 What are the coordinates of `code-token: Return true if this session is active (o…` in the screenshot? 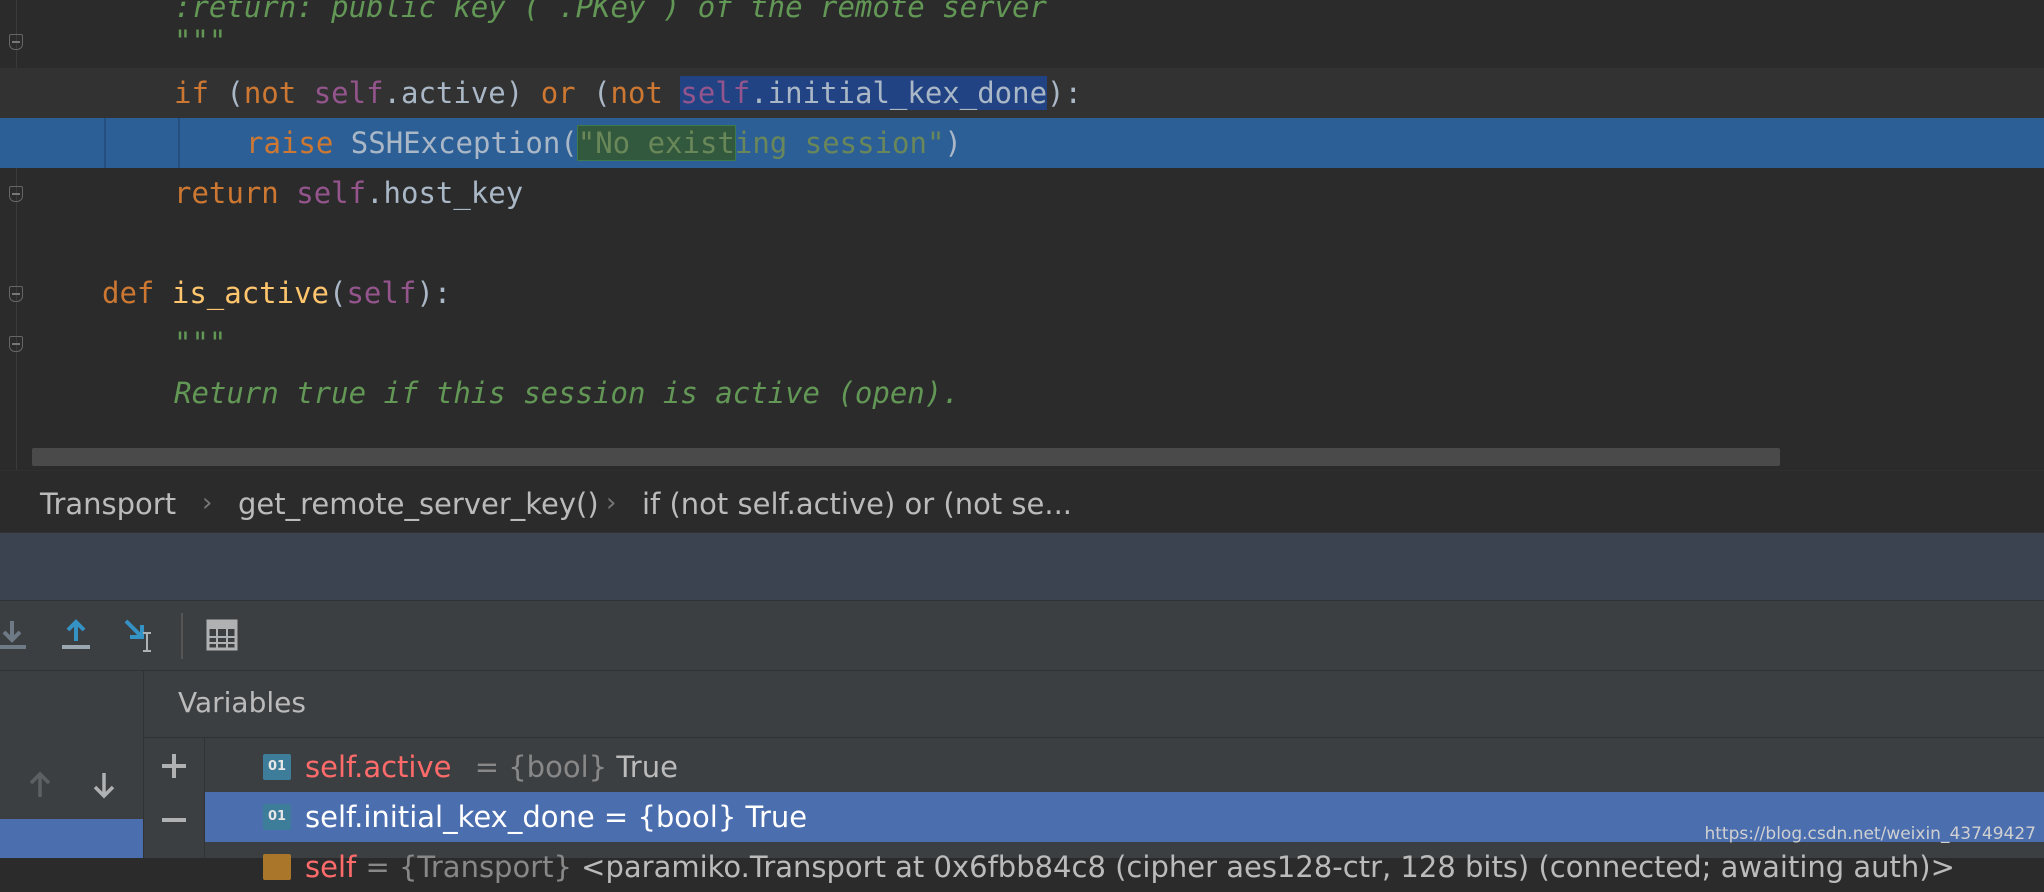 It's located at (567, 393).